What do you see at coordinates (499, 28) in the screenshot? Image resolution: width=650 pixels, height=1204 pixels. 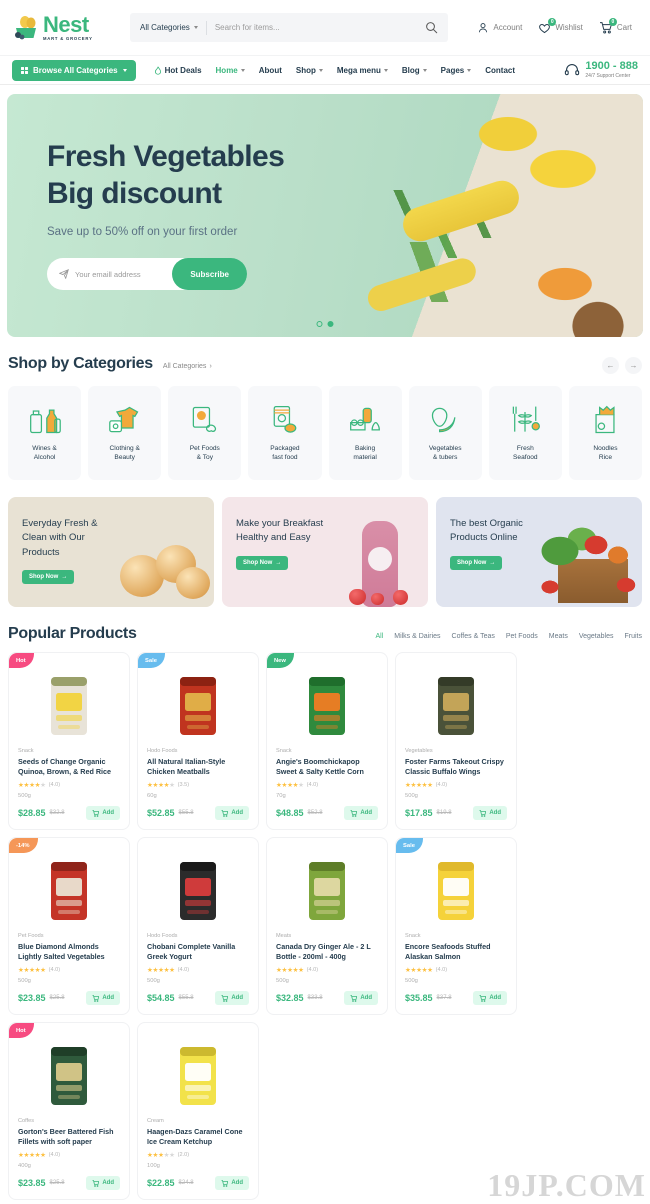 I see `account-button: Account` at bounding box center [499, 28].